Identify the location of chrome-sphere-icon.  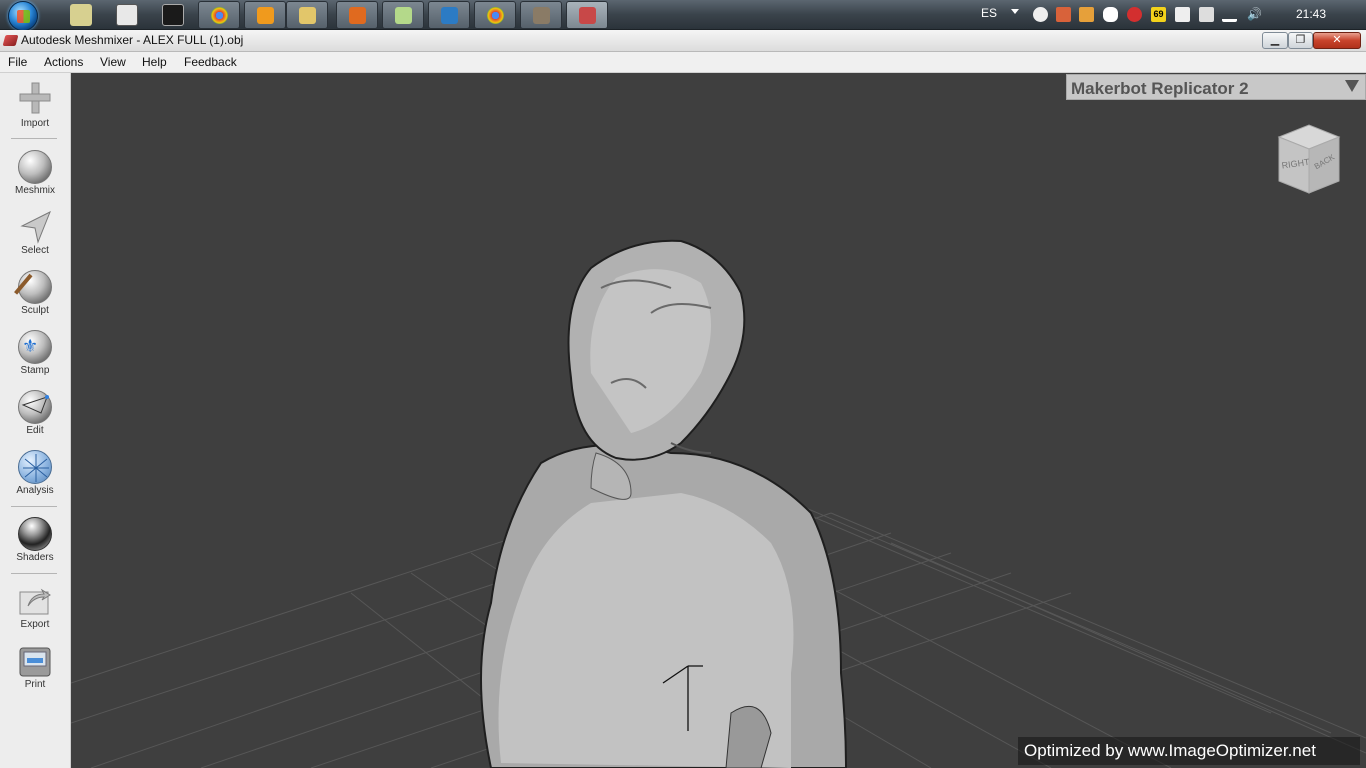
(35, 534).